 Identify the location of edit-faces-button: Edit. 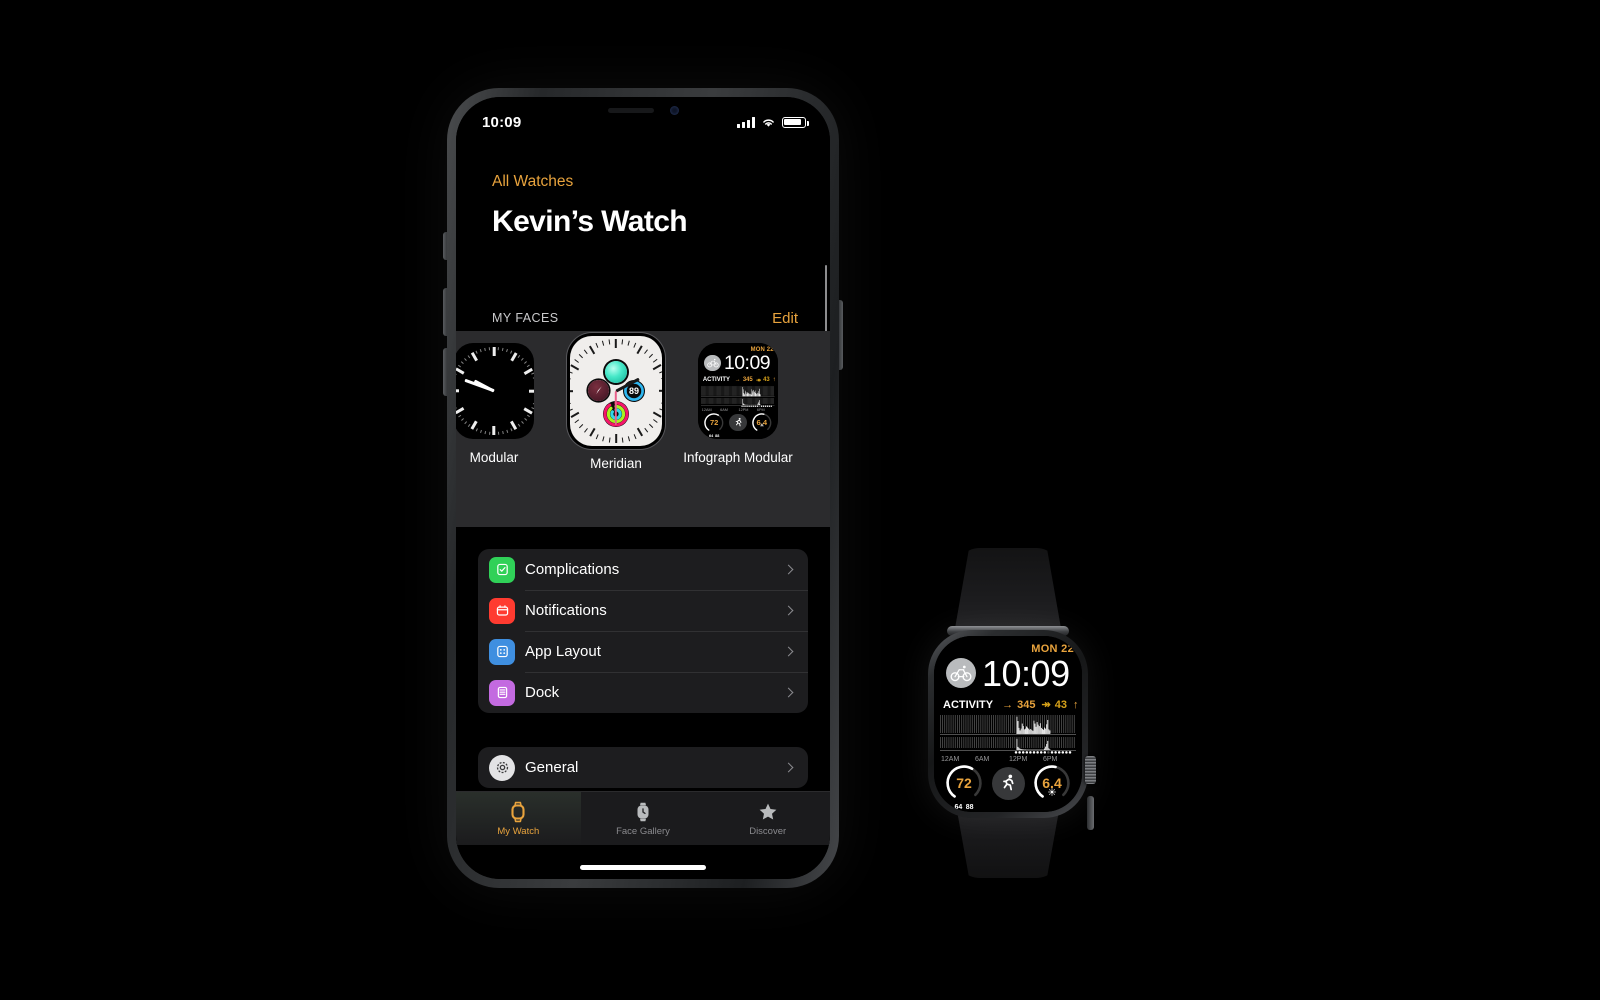
(785, 318).